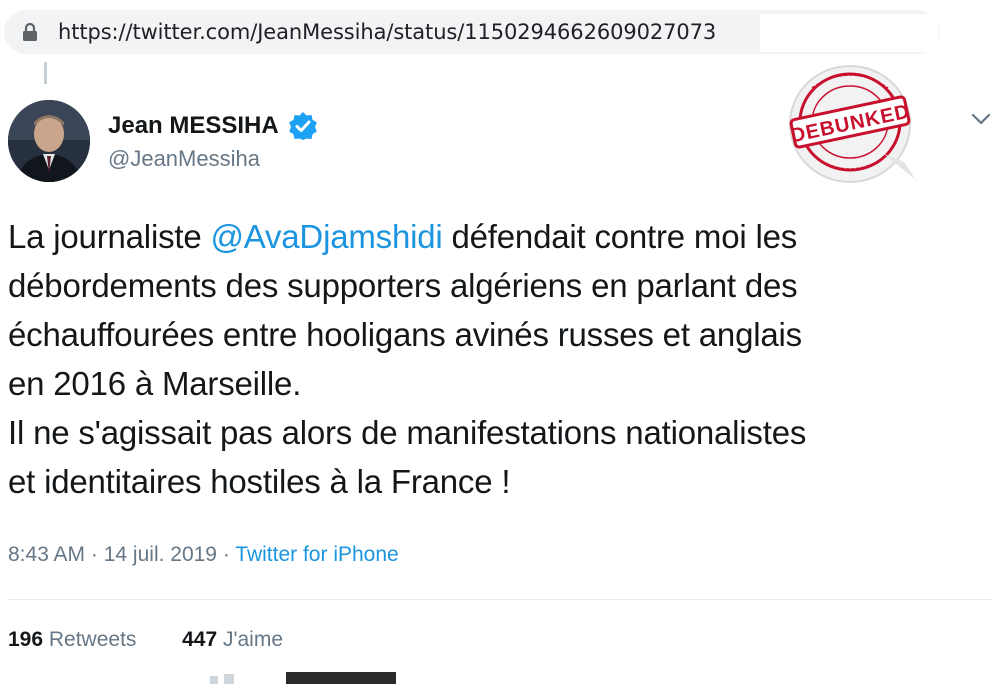  I want to click on author-handle: @JeanMessiha, so click(184, 159).